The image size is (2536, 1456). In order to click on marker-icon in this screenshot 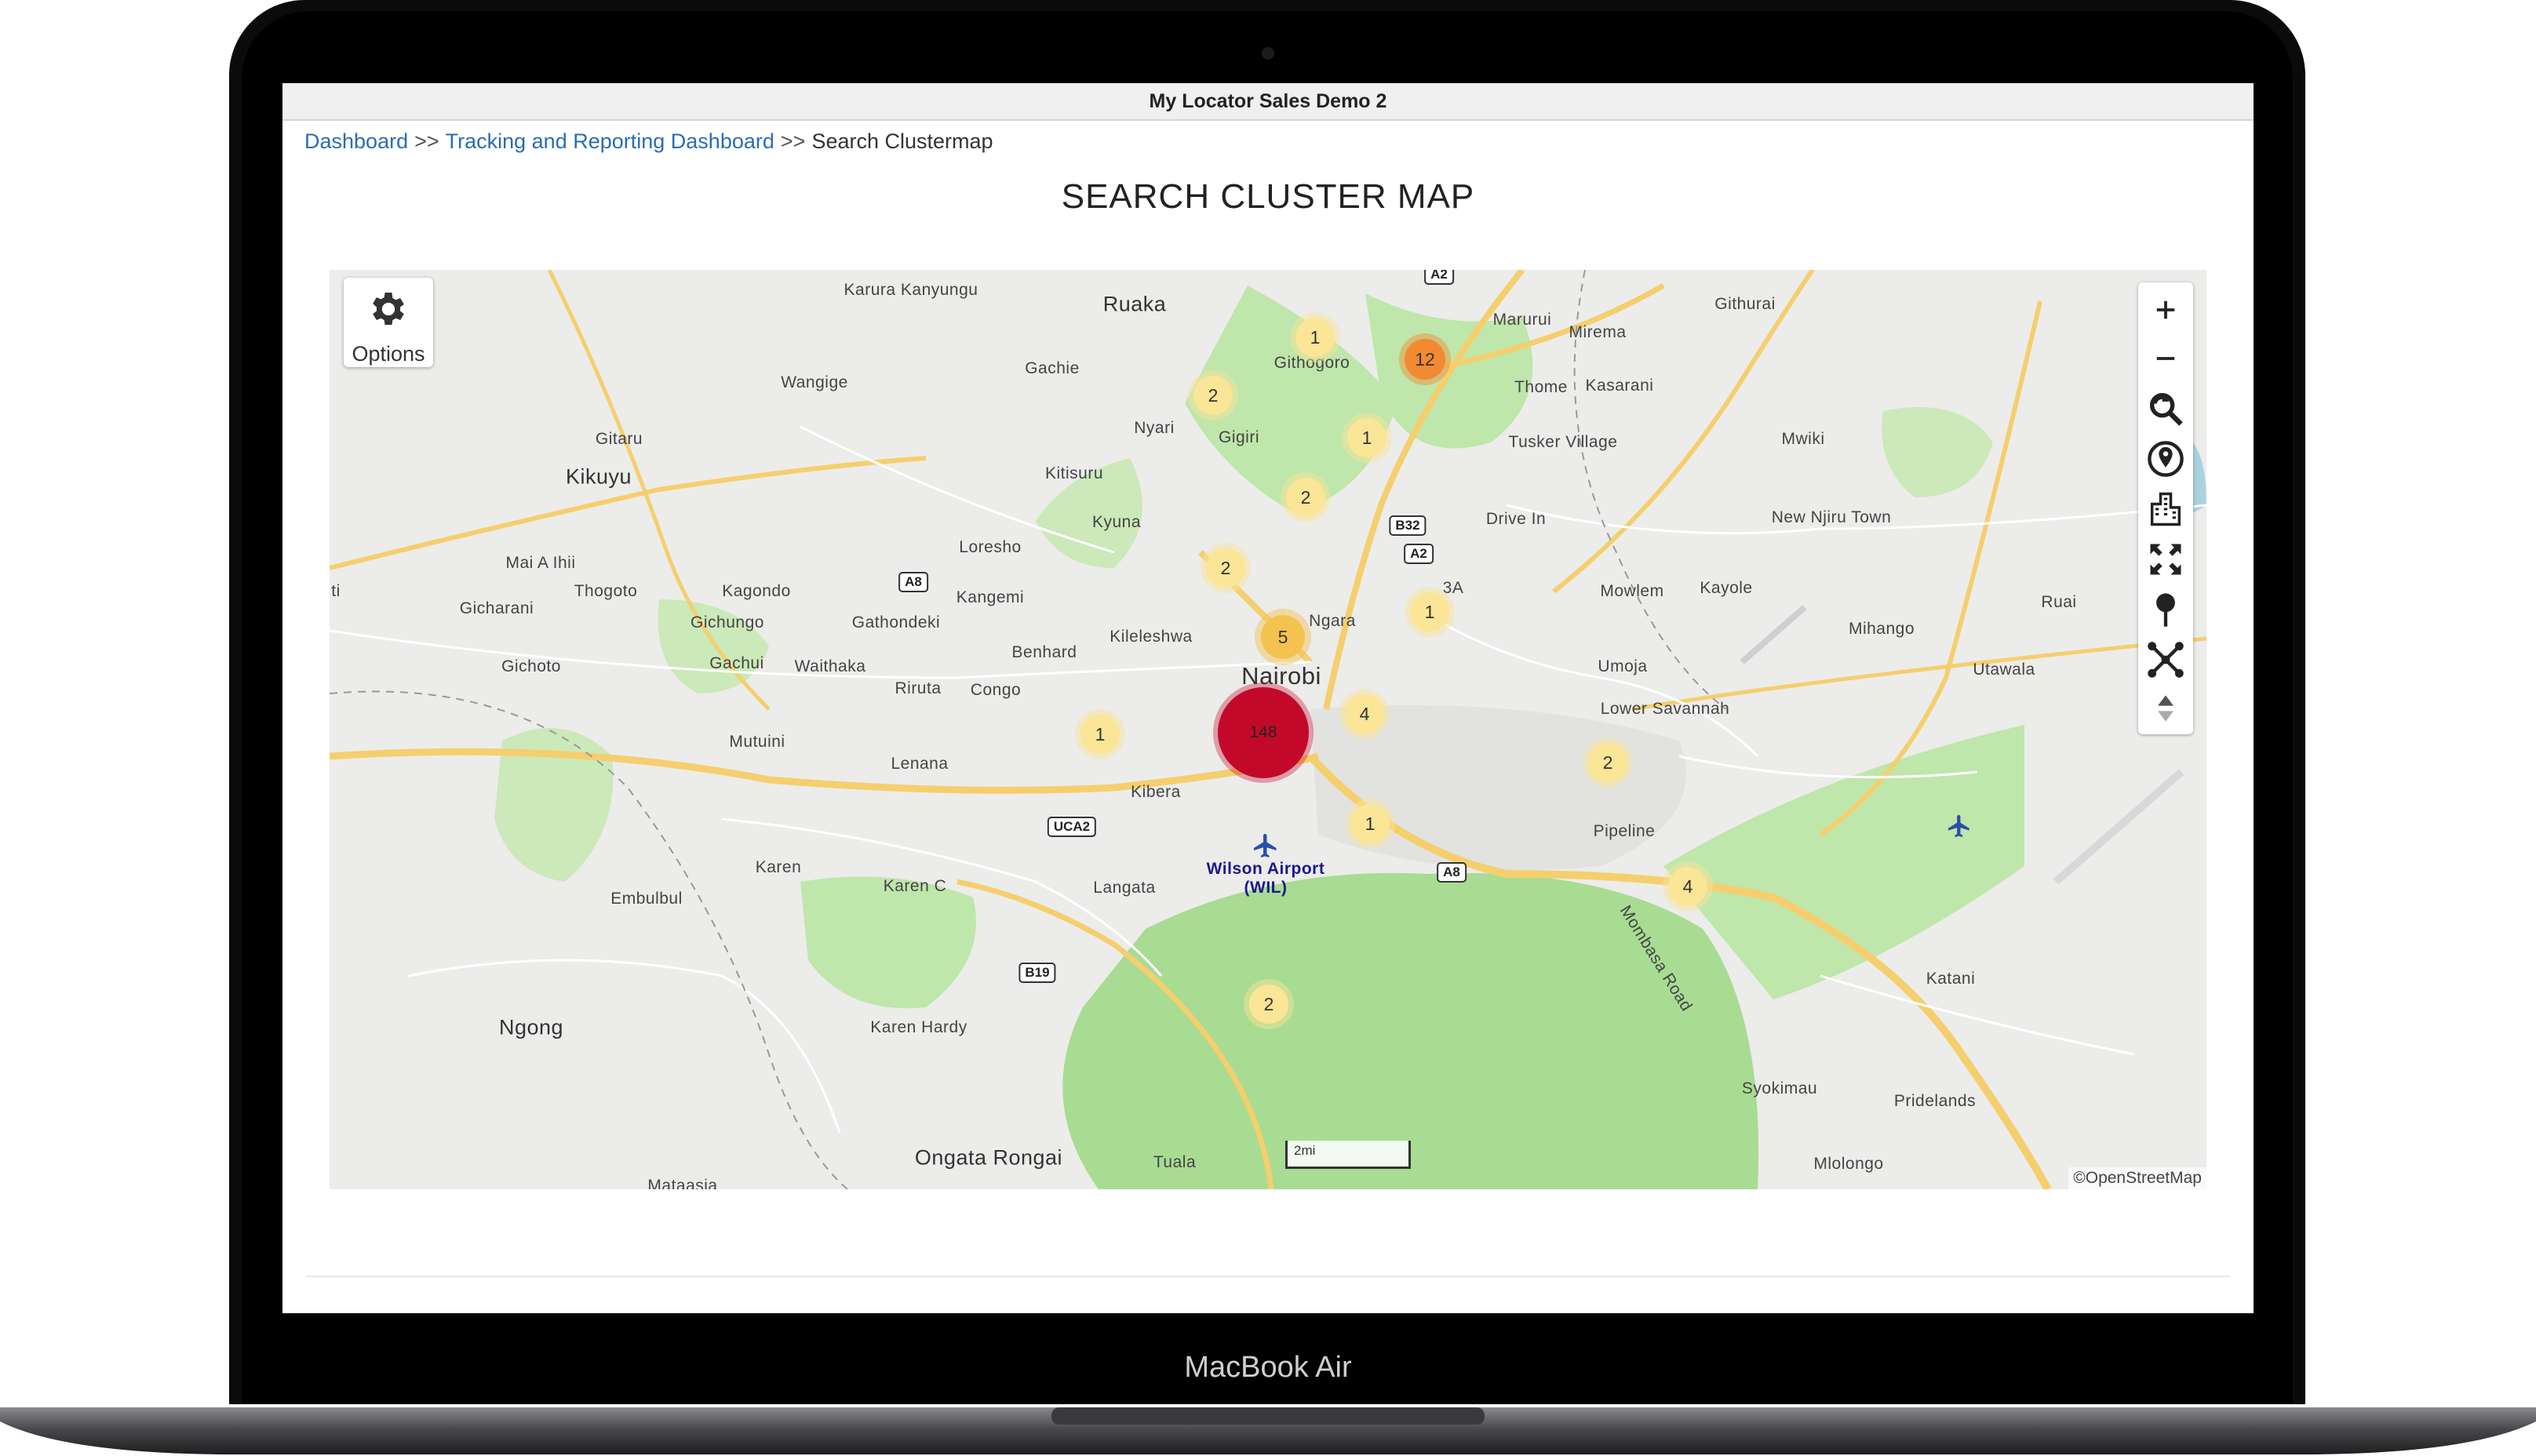, I will do `click(2165, 610)`.